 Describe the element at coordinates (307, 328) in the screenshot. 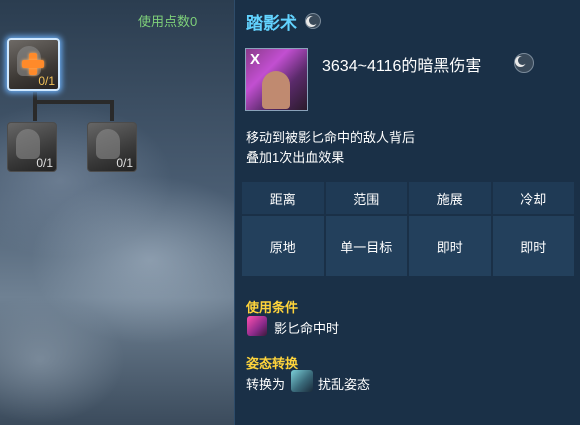

I see `condition-text: 影匕命中时` at that location.